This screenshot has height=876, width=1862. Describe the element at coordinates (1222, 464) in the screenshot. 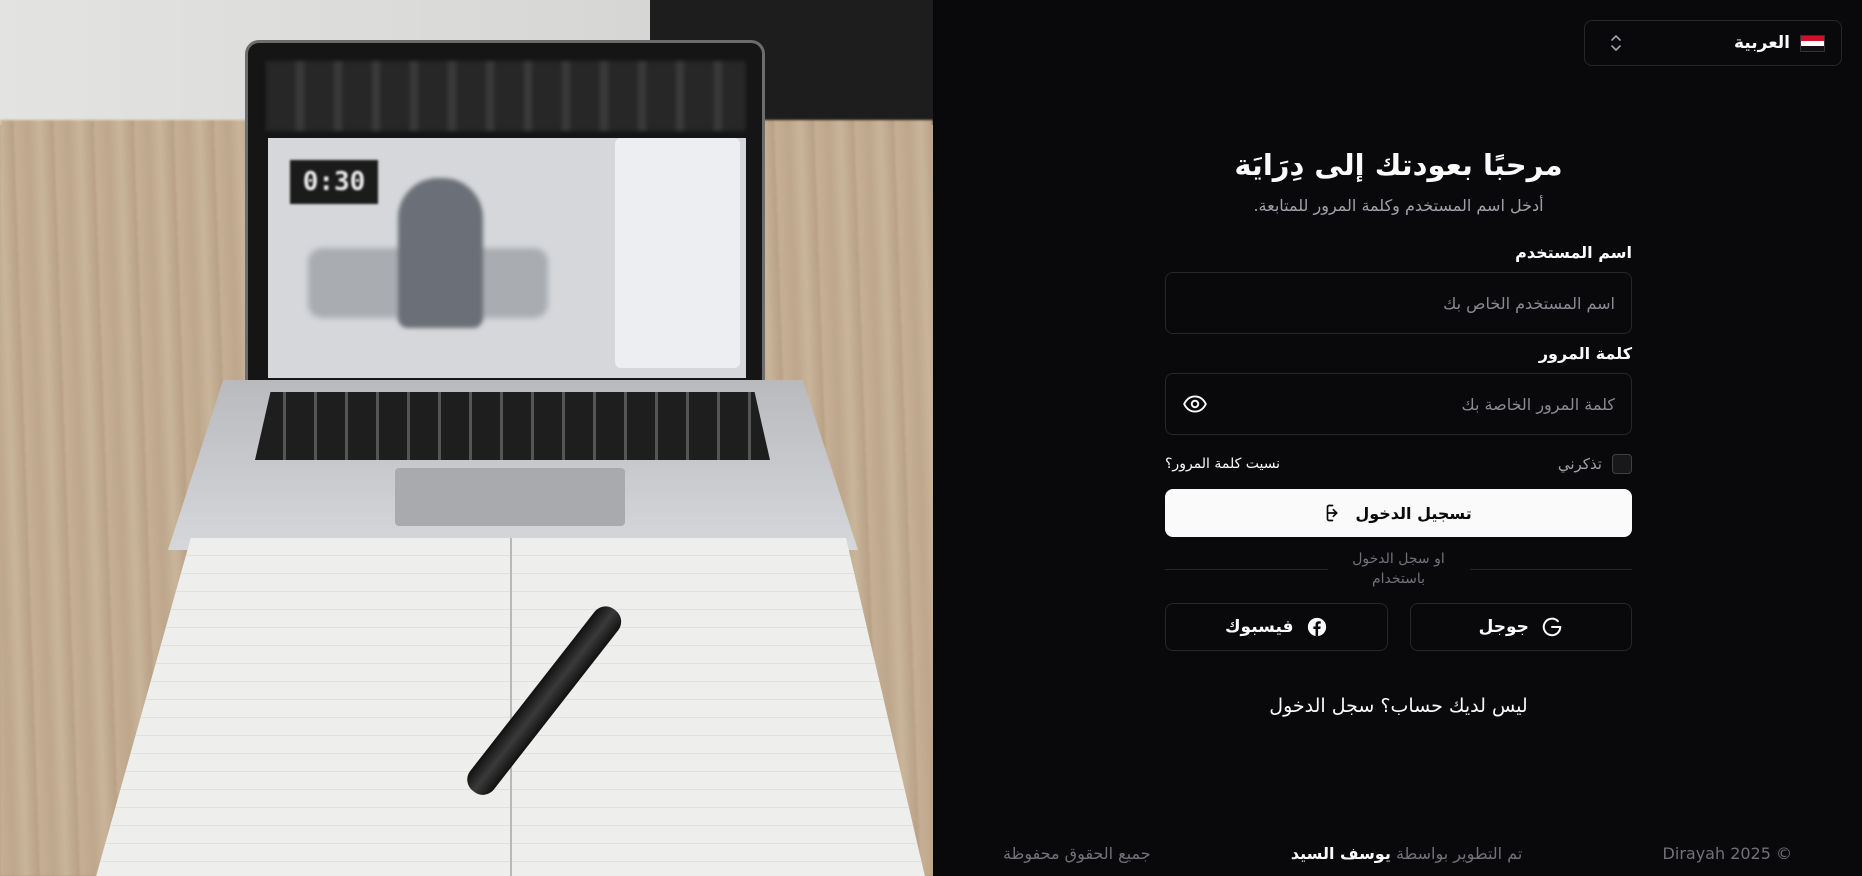

I see `forgot-password-link: نسيت كلمة المرور؟` at that location.